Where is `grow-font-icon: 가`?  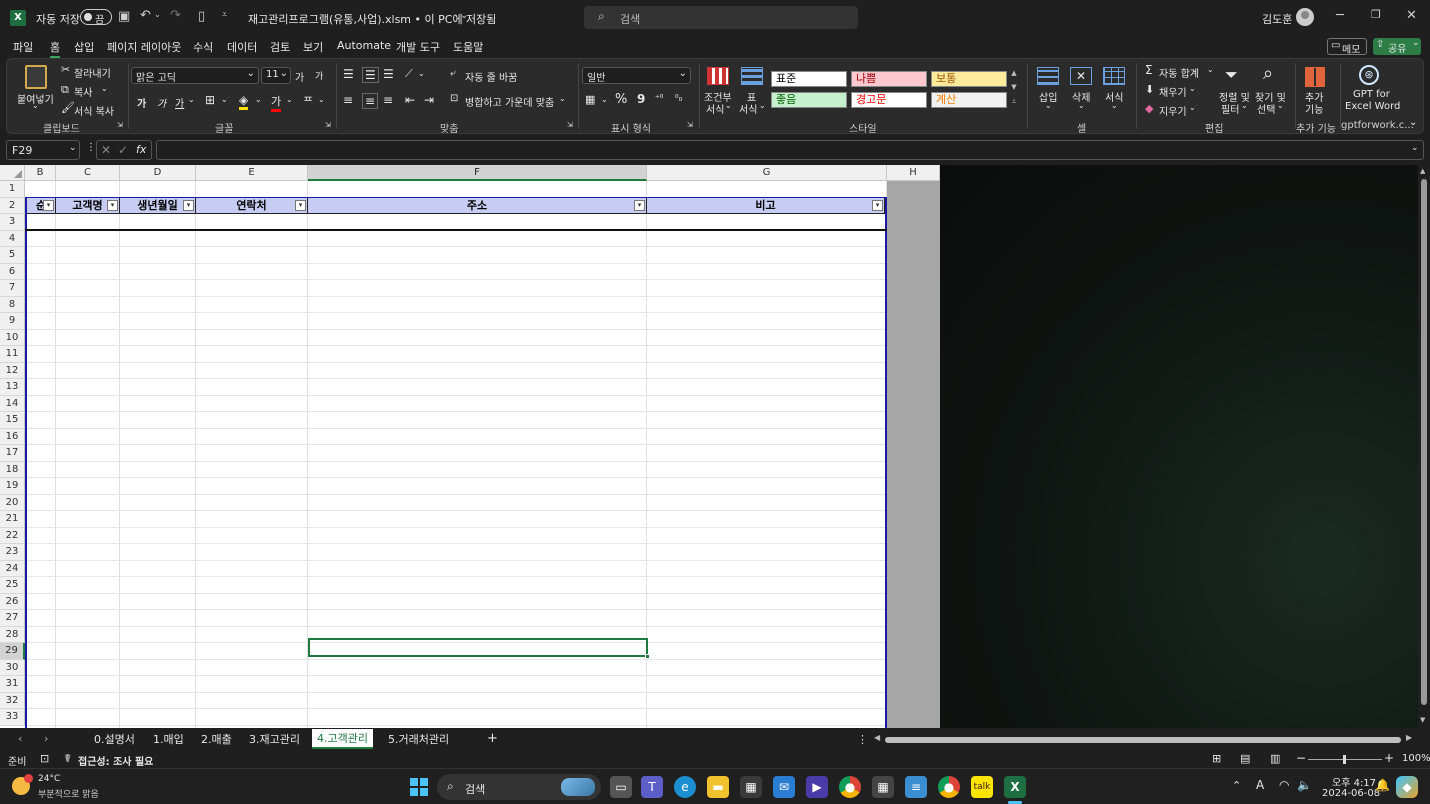 grow-font-icon: 가 is located at coordinates (299, 76).